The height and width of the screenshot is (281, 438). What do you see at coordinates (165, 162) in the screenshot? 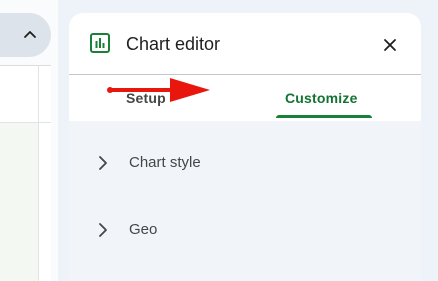
I see `section-label: Chart style` at bounding box center [165, 162].